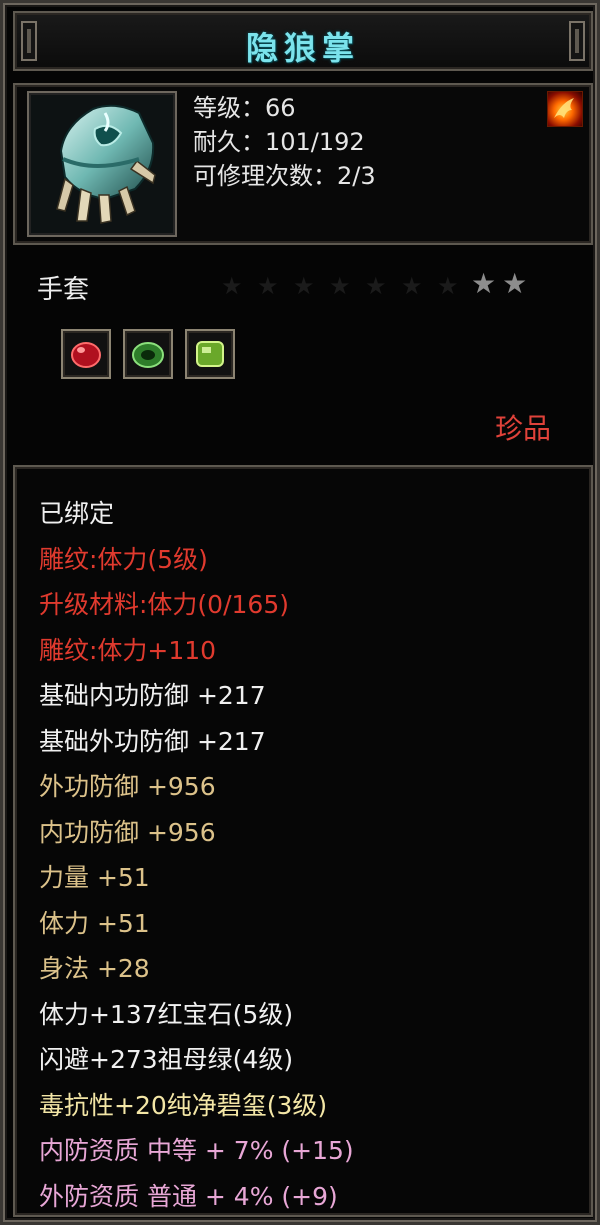 The width and height of the screenshot is (600, 1225). What do you see at coordinates (577, 41) in the screenshot?
I see `title-bar-right-cap` at bounding box center [577, 41].